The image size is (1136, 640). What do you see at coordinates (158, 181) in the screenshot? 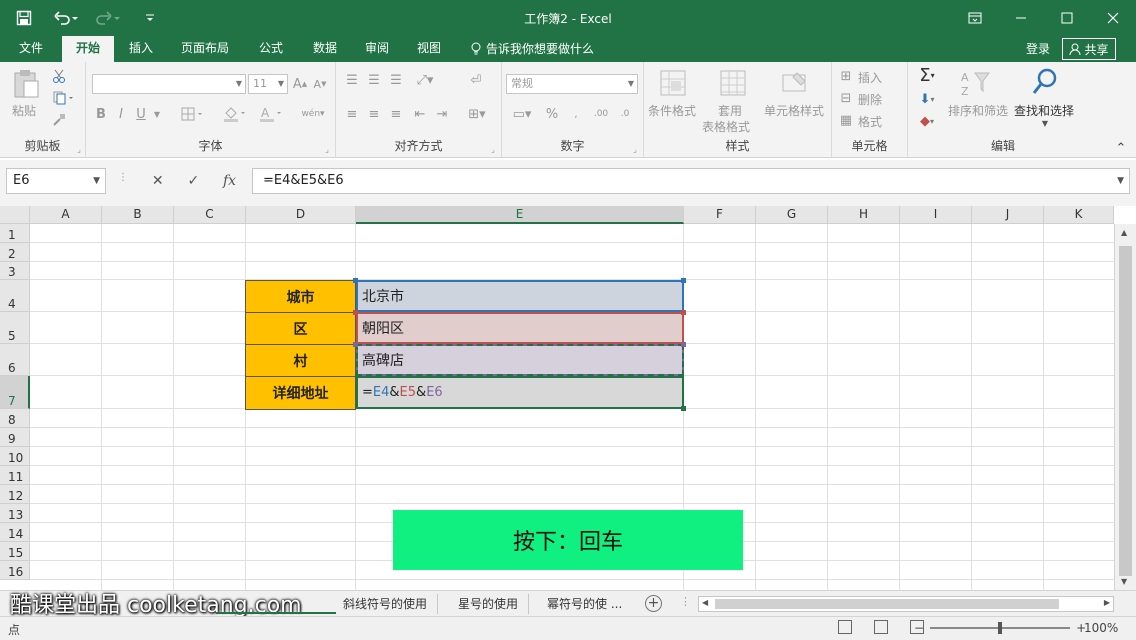
I see `cancel-icon: ✕` at bounding box center [158, 181].